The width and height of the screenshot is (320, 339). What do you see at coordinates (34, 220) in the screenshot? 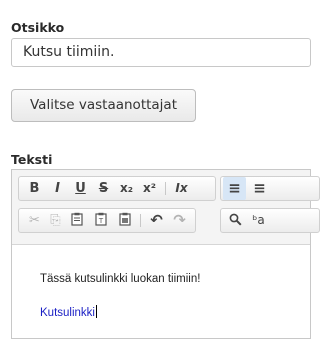
I see `cut-icon: ✂` at bounding box center [34, 220].